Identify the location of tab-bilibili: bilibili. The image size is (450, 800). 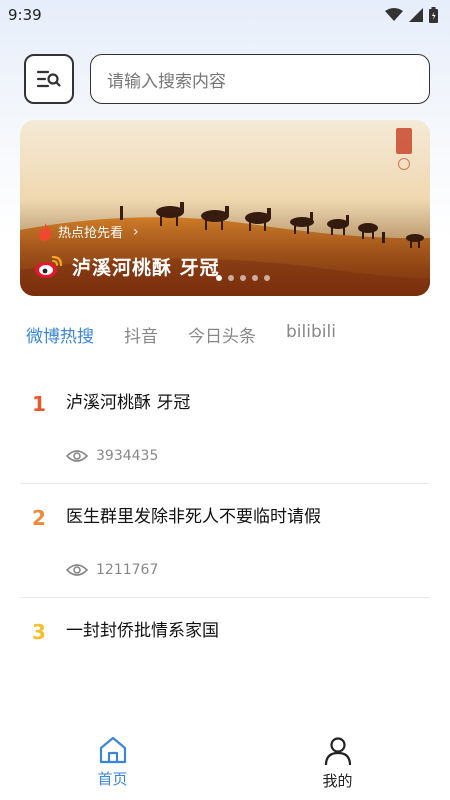
(311, 334).